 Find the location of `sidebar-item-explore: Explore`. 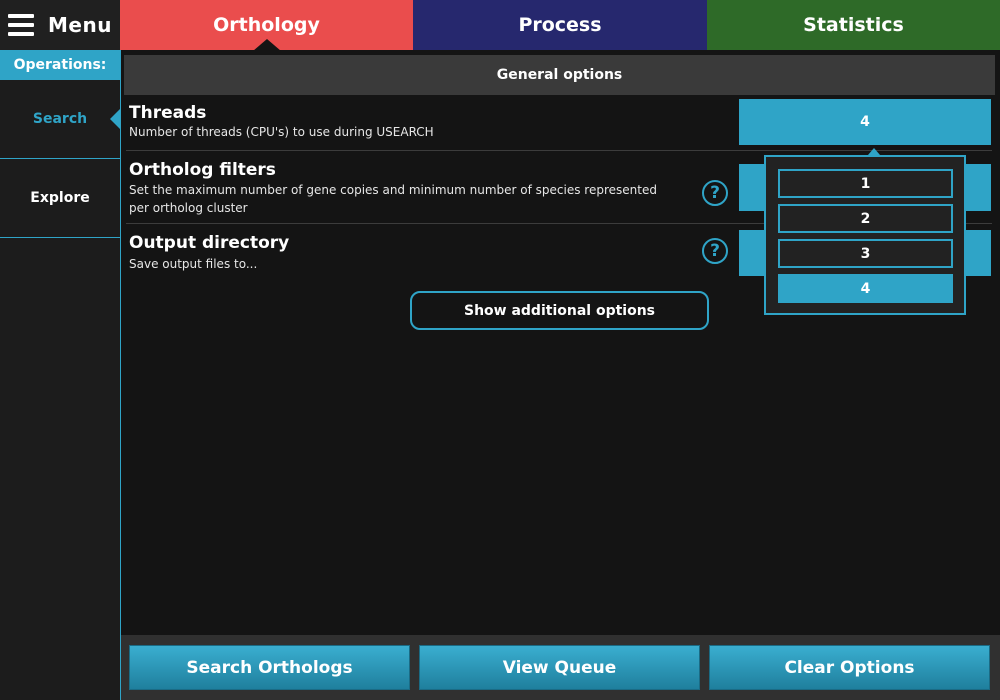

sidebar-item-explore: Explore is located at coordinates (60, 198).